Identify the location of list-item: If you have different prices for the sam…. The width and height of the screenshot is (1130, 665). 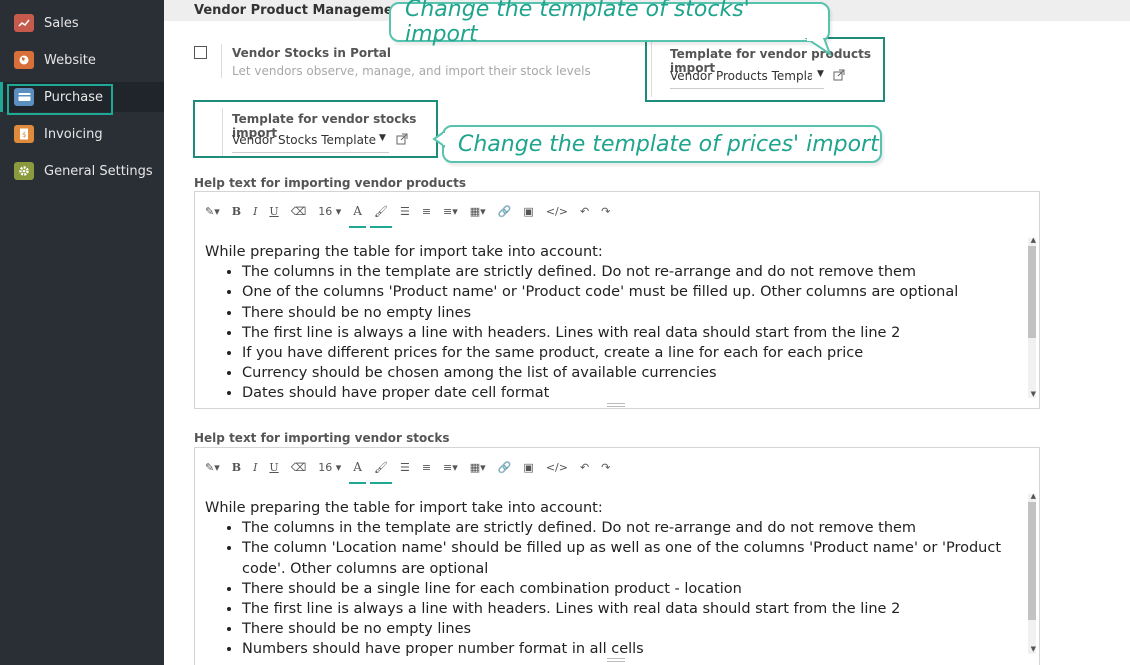
(632, 353).